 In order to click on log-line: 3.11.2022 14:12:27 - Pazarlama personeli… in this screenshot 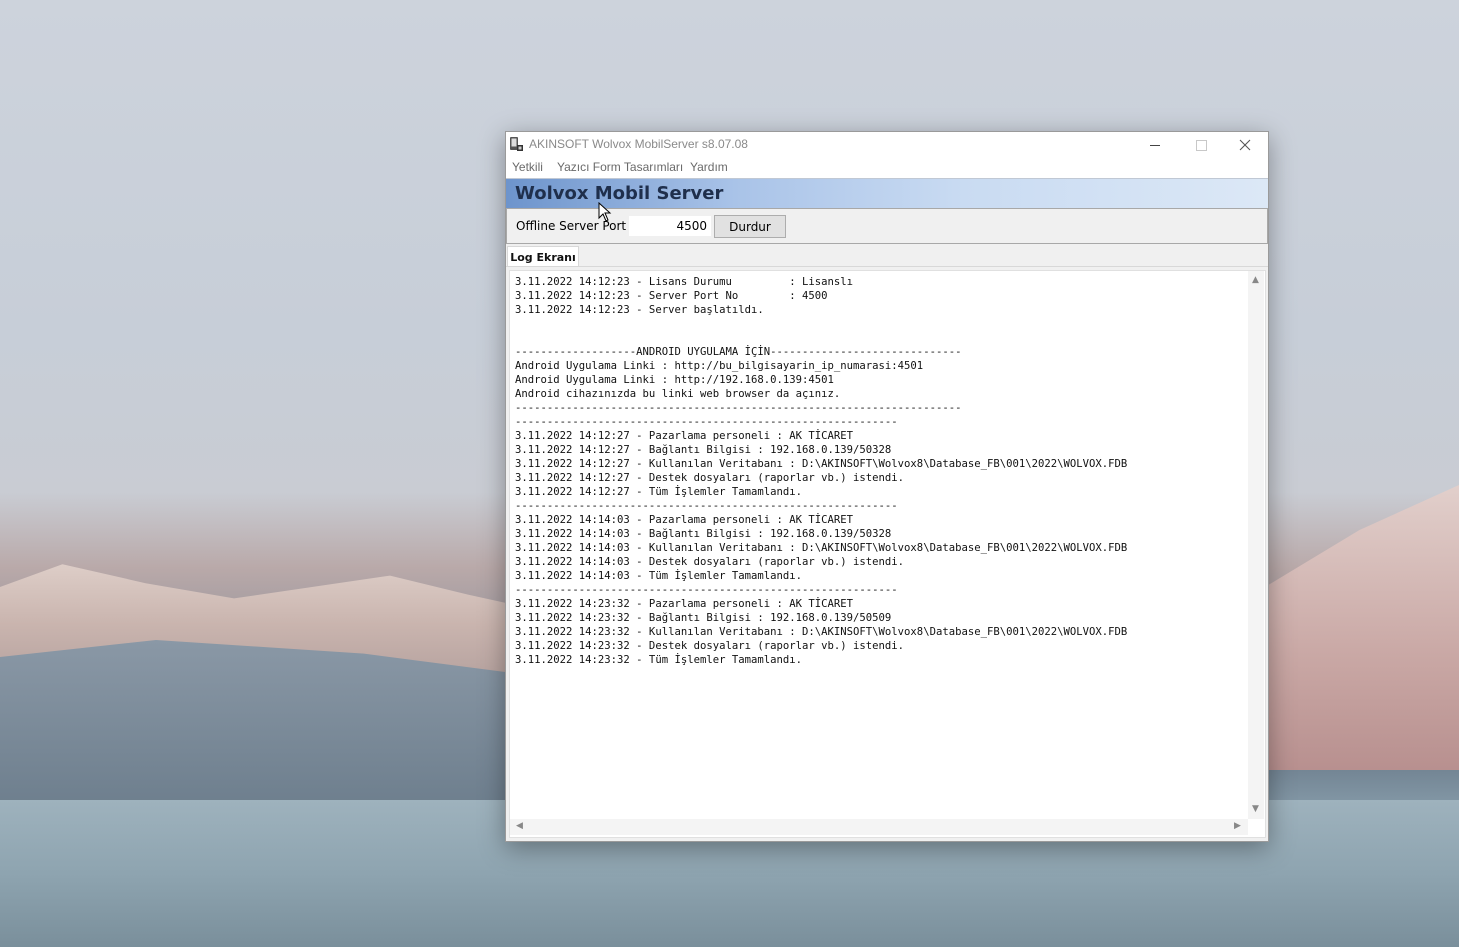, I will do `click(684, 436)`.